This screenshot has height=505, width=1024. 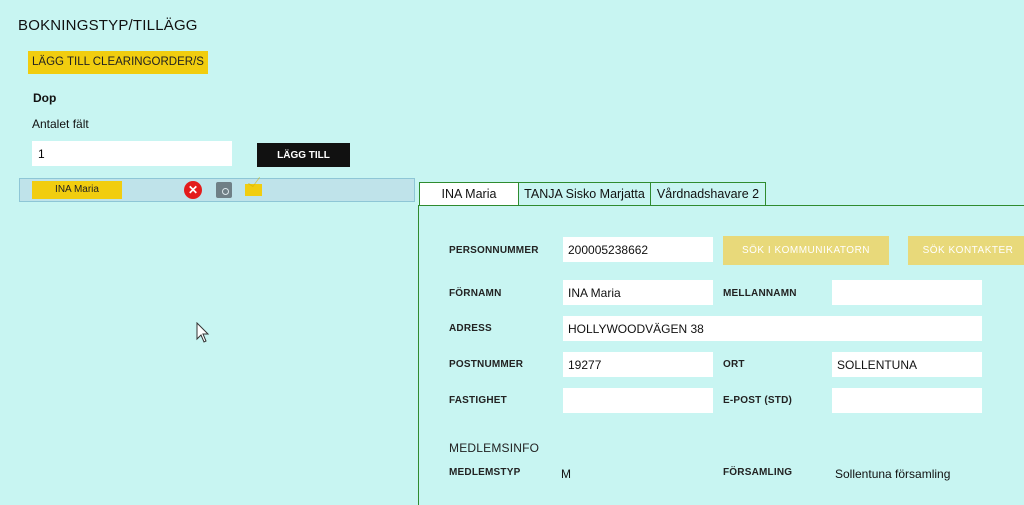 What do you see at coordinates (907, 400) in the screenshot?
I see `epost-input` at bounding box center [907, 400].